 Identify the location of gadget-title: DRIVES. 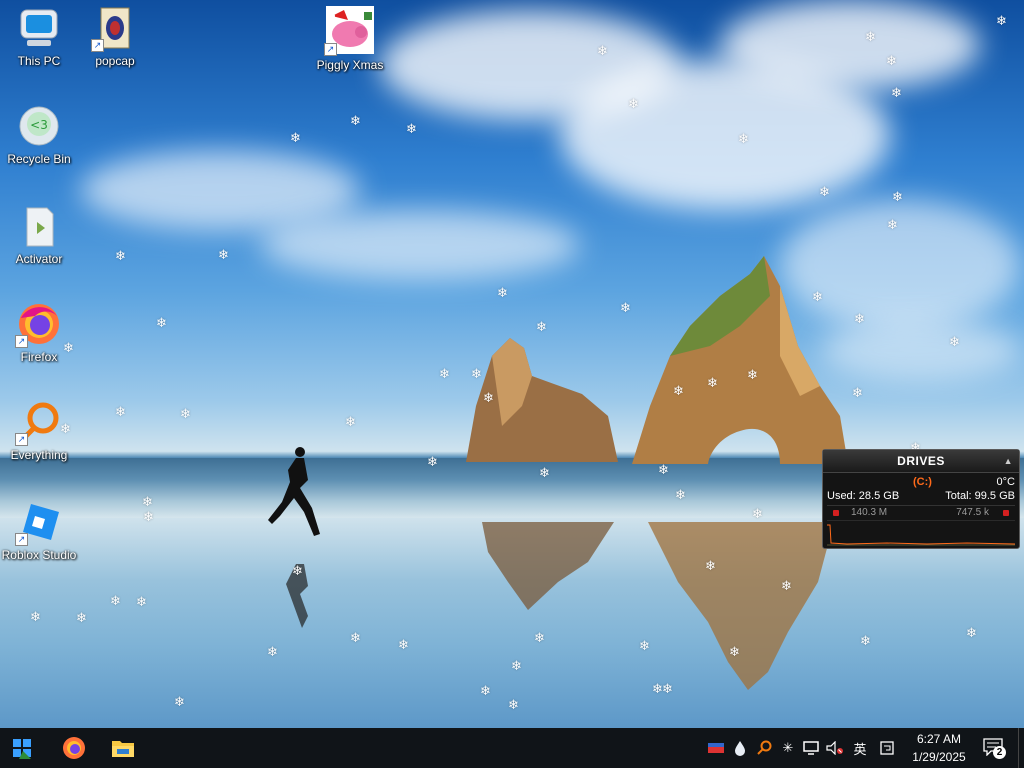
(921, 461).